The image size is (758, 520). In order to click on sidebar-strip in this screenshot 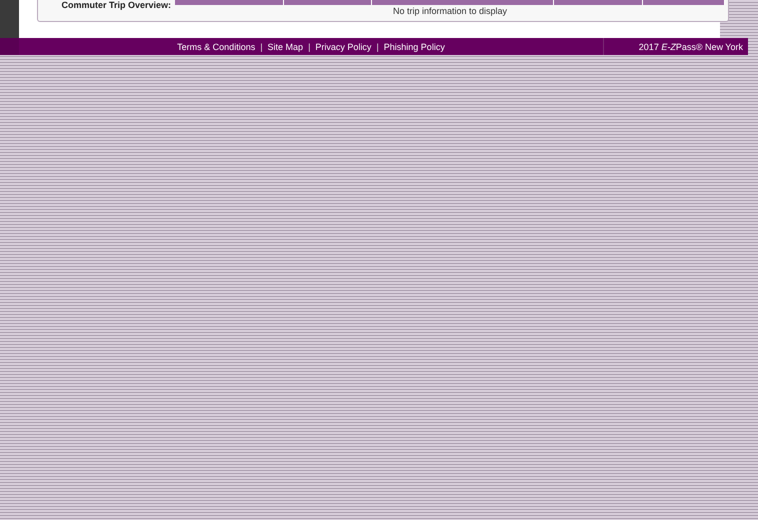, I will do `click(9, 19)`.